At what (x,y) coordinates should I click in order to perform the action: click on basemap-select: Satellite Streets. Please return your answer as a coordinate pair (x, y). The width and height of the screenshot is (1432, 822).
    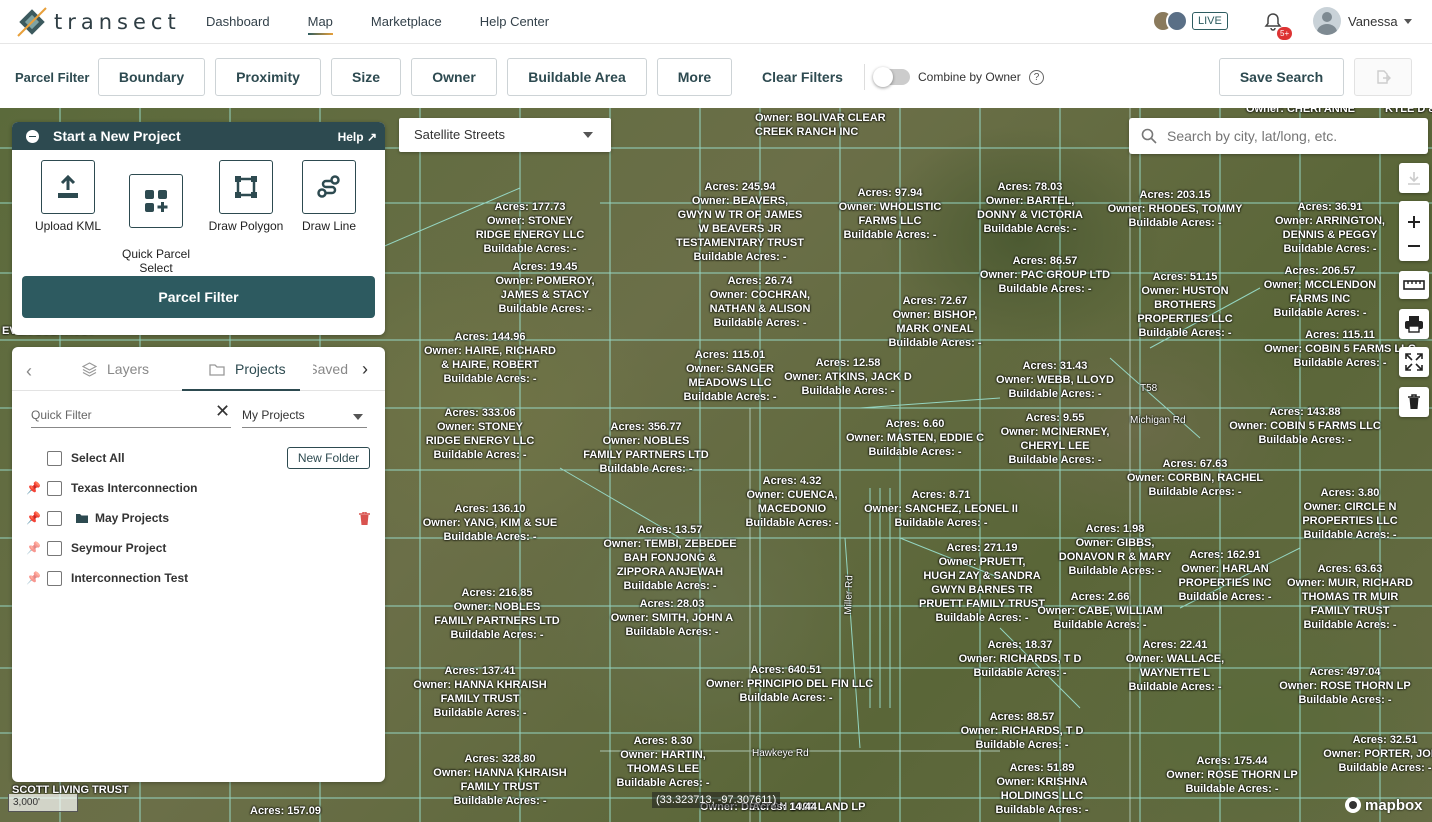
    Looking at the image, I should click on (505, 135).